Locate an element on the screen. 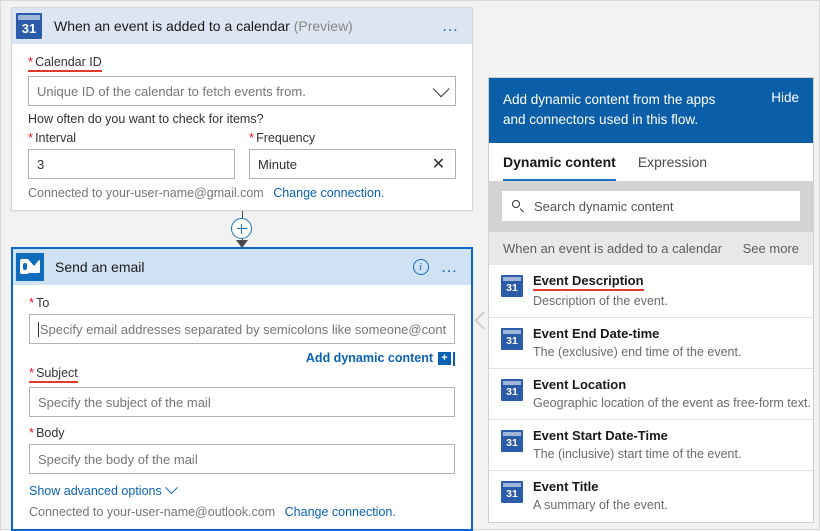 The image size is (820, 531). list-item-name: Event Location is located at coordinates (580, 384).